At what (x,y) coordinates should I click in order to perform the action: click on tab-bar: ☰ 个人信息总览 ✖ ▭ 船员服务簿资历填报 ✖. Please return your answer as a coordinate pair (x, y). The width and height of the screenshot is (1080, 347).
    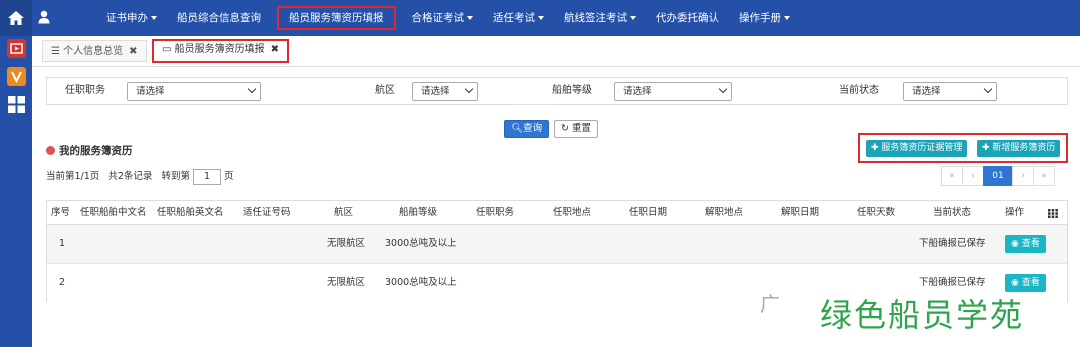
    Looking at the image, I should click on (556, 51).